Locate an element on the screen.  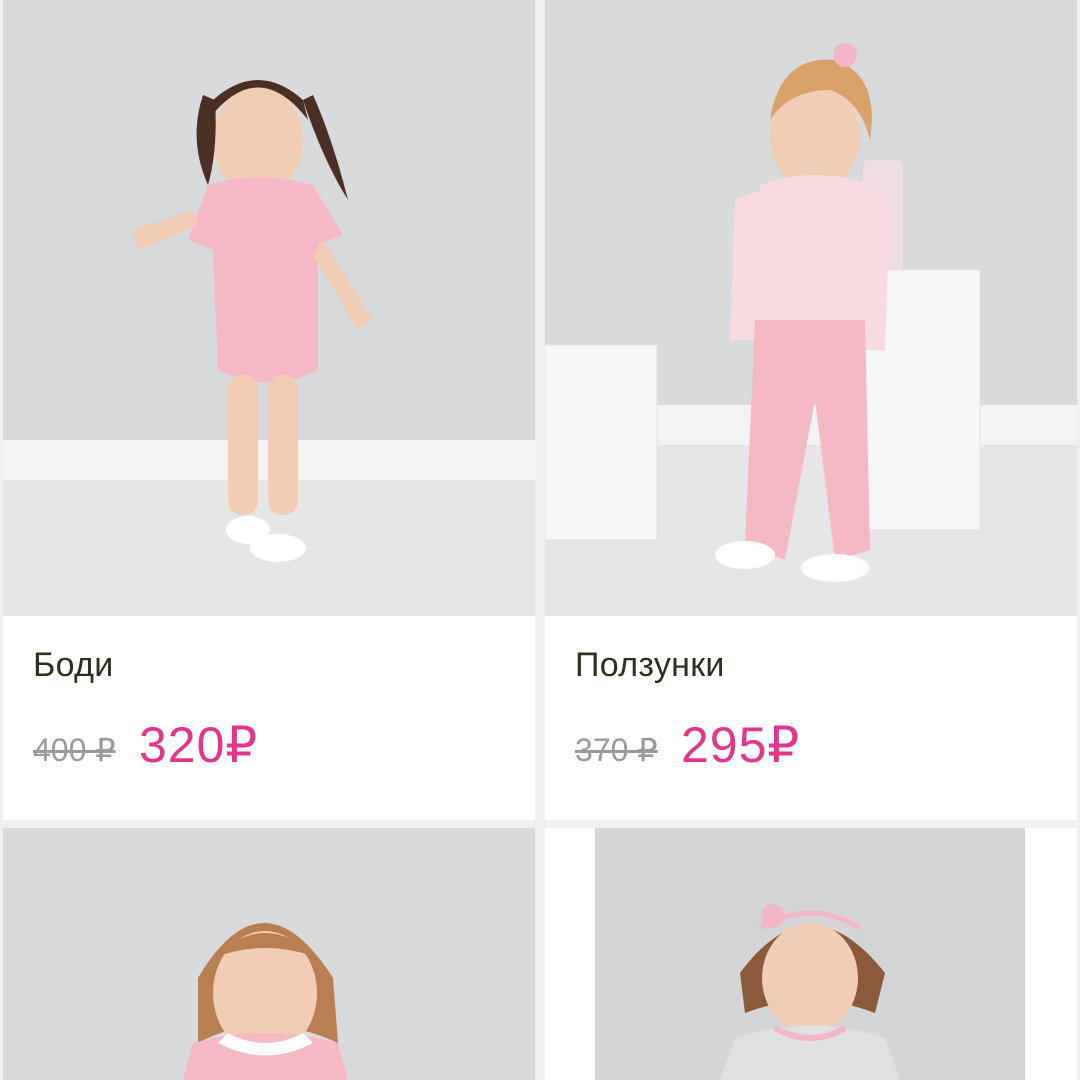
old-price: 370 ₽ is located at coordinates (616, 750).